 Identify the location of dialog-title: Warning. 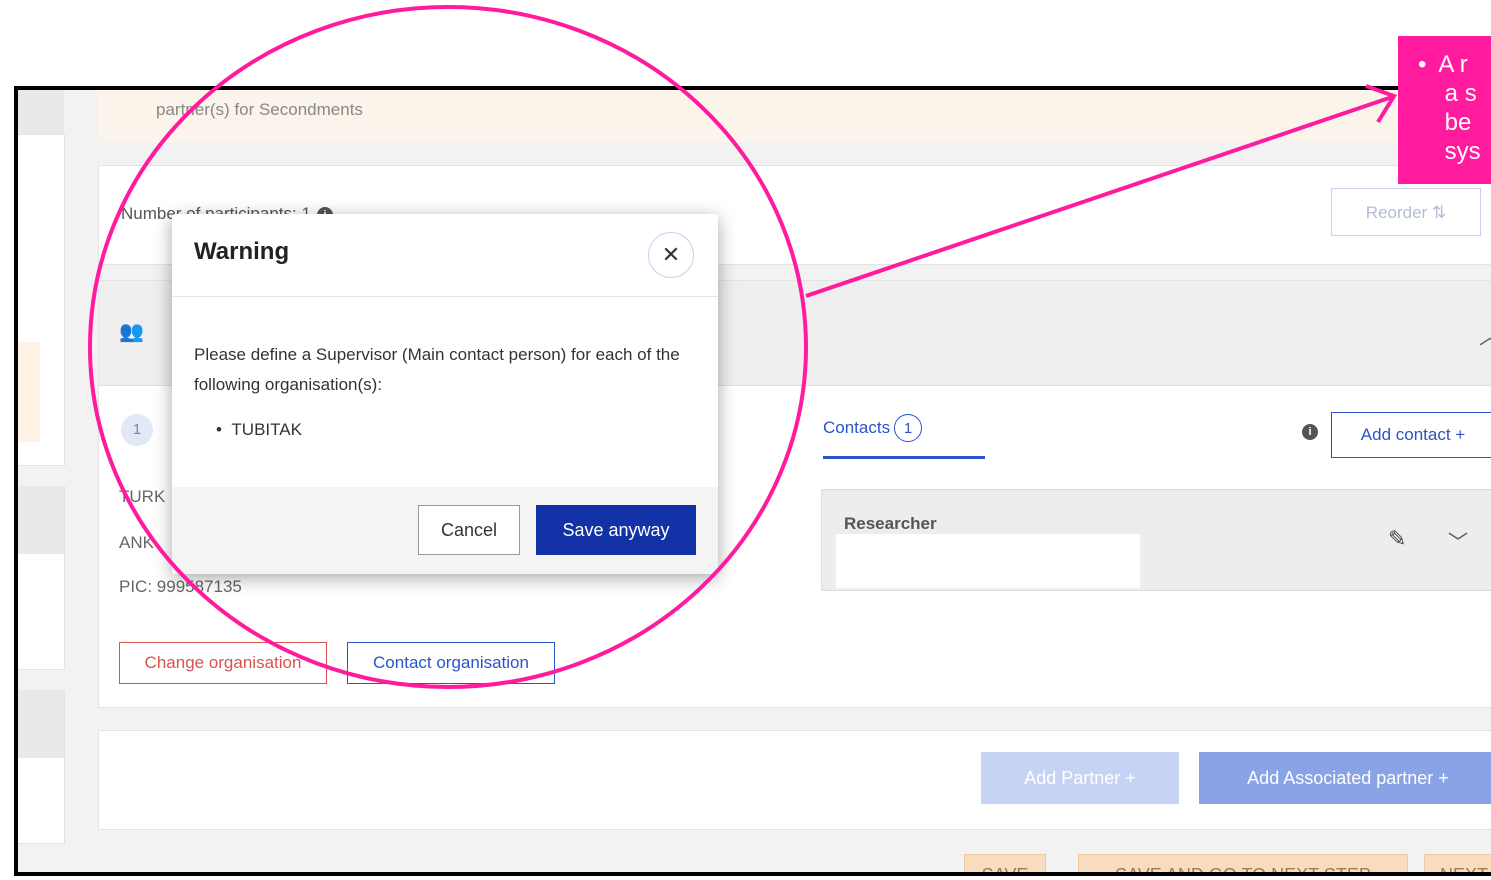
(242, 251).